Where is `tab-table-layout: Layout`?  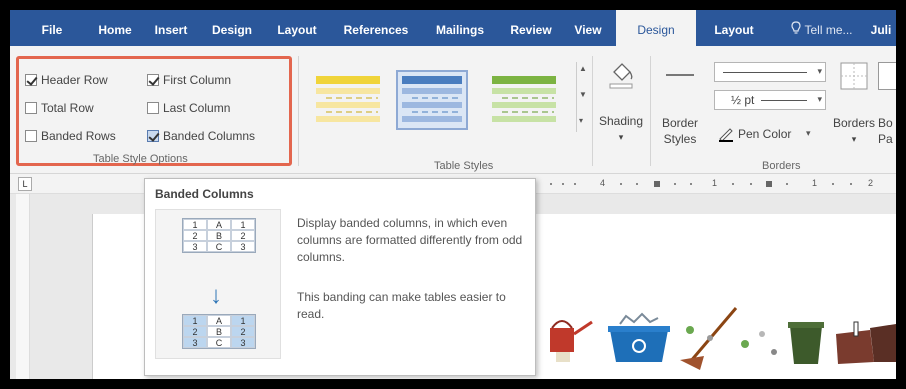
tab-table-layout: Layout is located at coordinates (734, 28).